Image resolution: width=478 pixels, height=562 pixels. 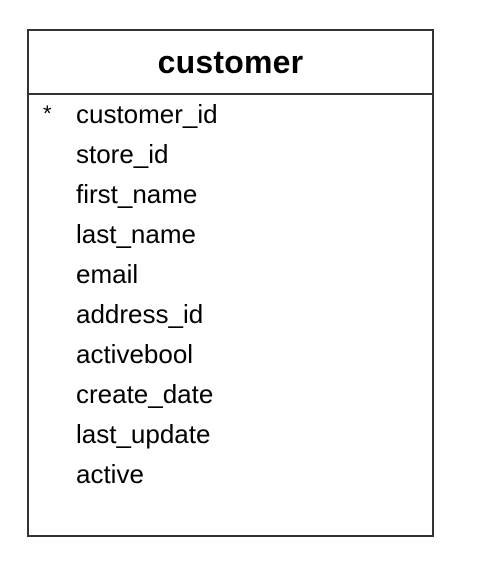 I want to click on field-customer-id: * customer_id, so click(x=130, y=117).